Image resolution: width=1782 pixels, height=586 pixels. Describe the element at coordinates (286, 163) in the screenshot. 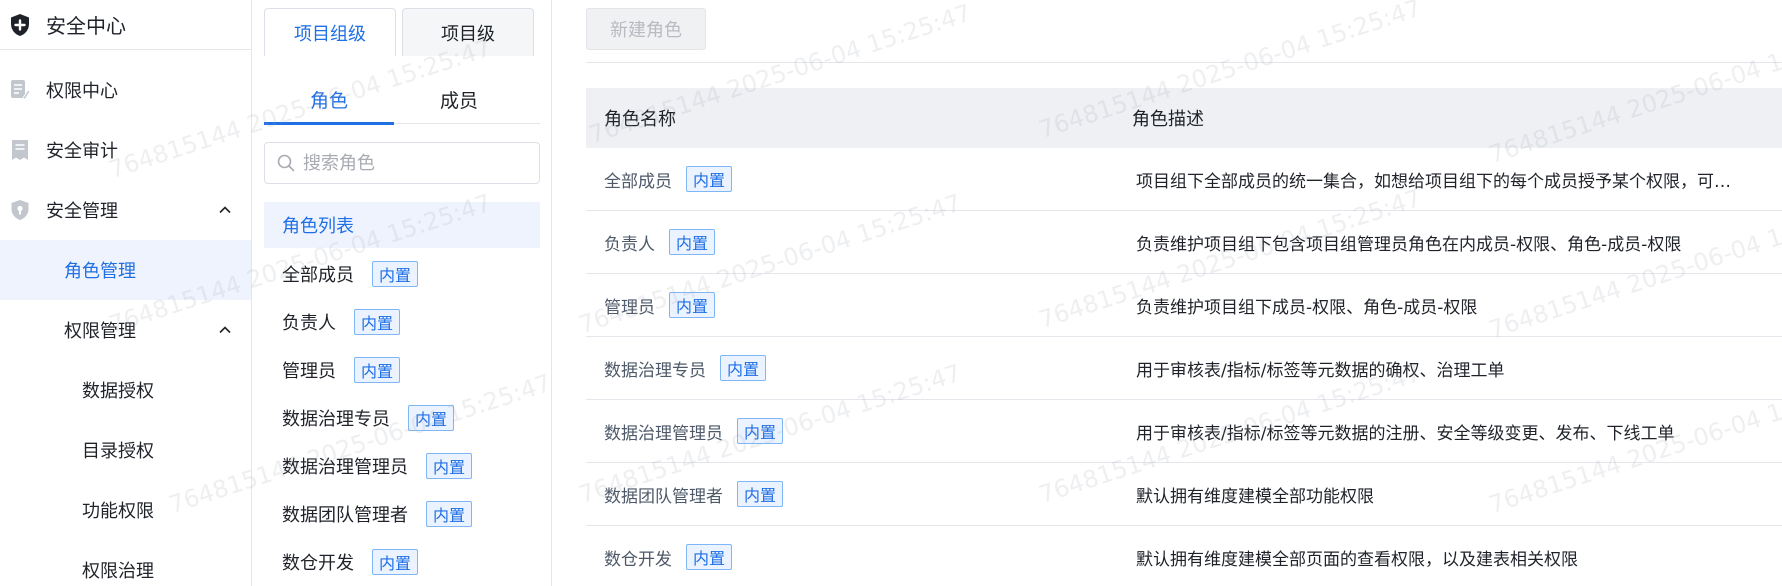

I see `search-icon` at that location.